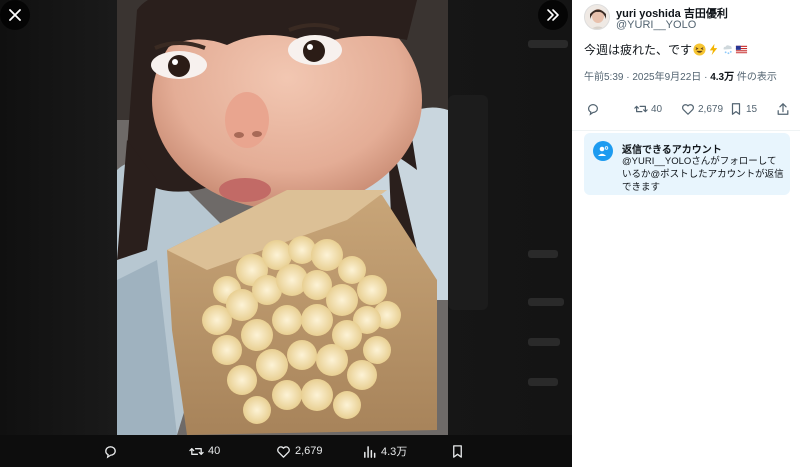 The width and height of the screenshot is (800, 467). I want to click on tweet-metadata: 午前5:39 · 2025年9月22日 · 4.3万 件の表示, so click(680, 75).